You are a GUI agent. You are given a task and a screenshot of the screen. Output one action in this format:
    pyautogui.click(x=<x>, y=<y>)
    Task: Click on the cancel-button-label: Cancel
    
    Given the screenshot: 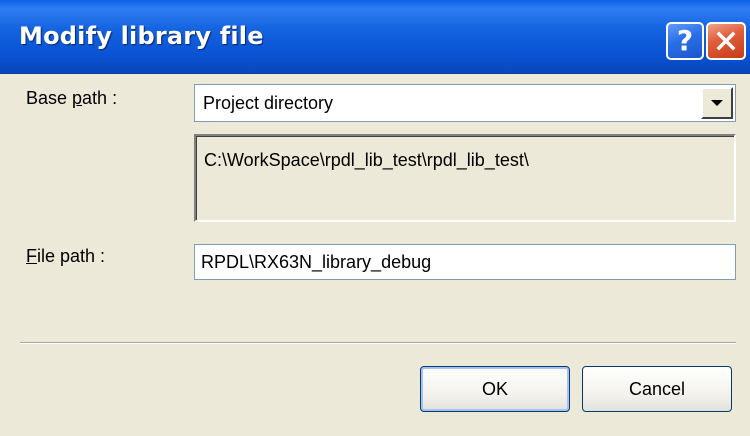 What is the action you would take?
    pyautogui.click(x=657, y=388)
    